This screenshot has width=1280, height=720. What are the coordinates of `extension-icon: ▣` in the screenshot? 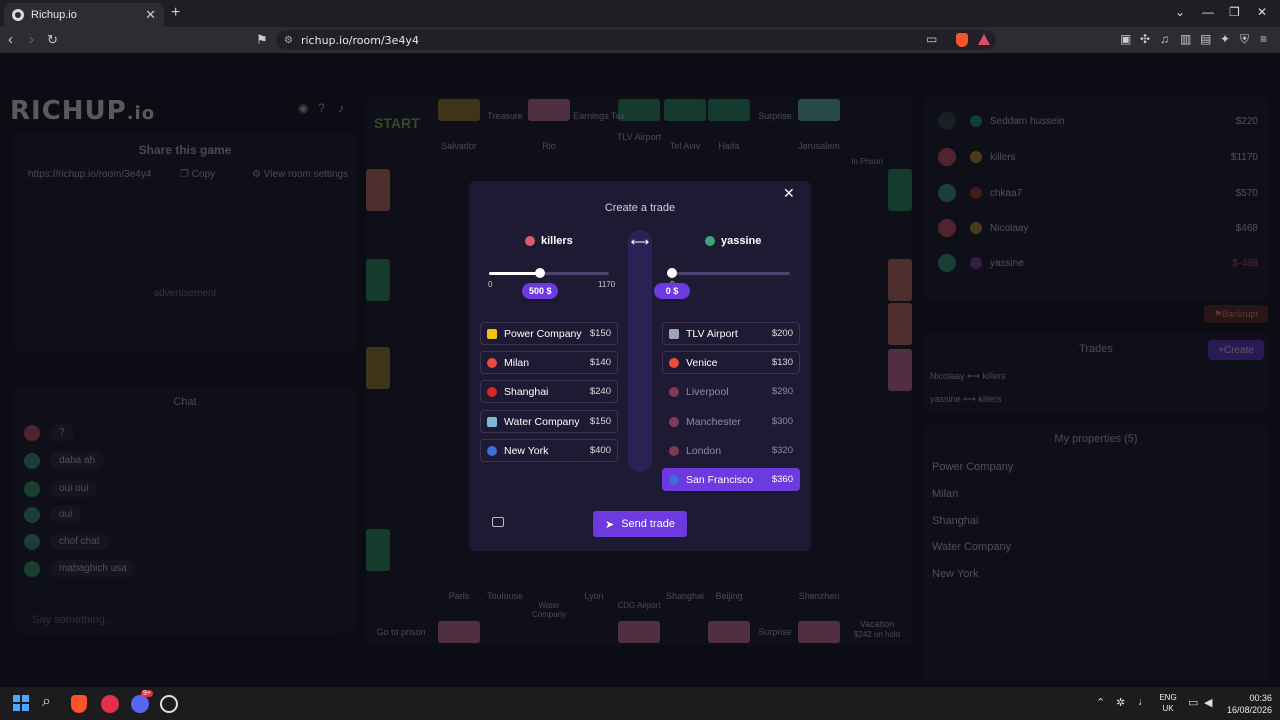 It's located at (1125, 39).